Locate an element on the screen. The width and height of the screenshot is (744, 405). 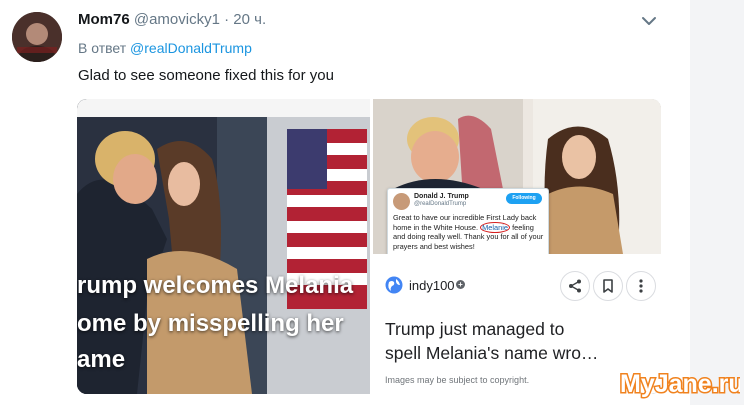
page-gutter is located at coordinates (717, 202).